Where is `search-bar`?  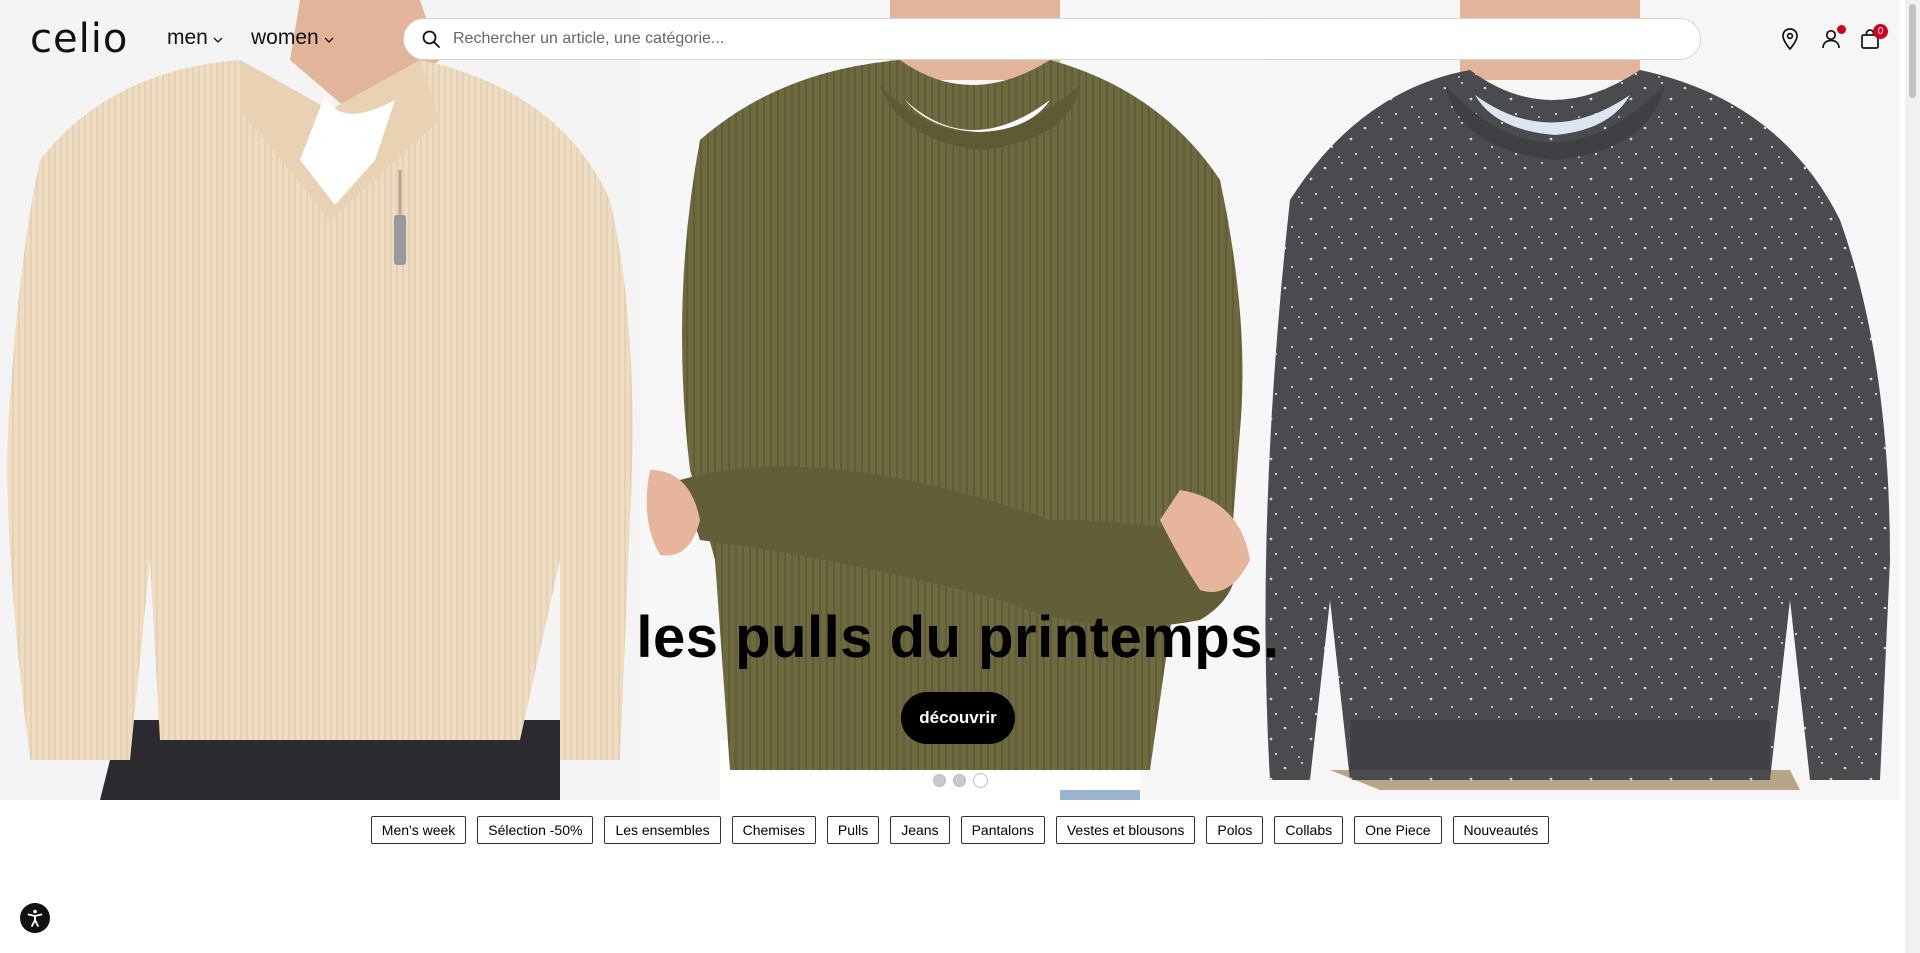
search-bar is located at coordinates (1052, 39).